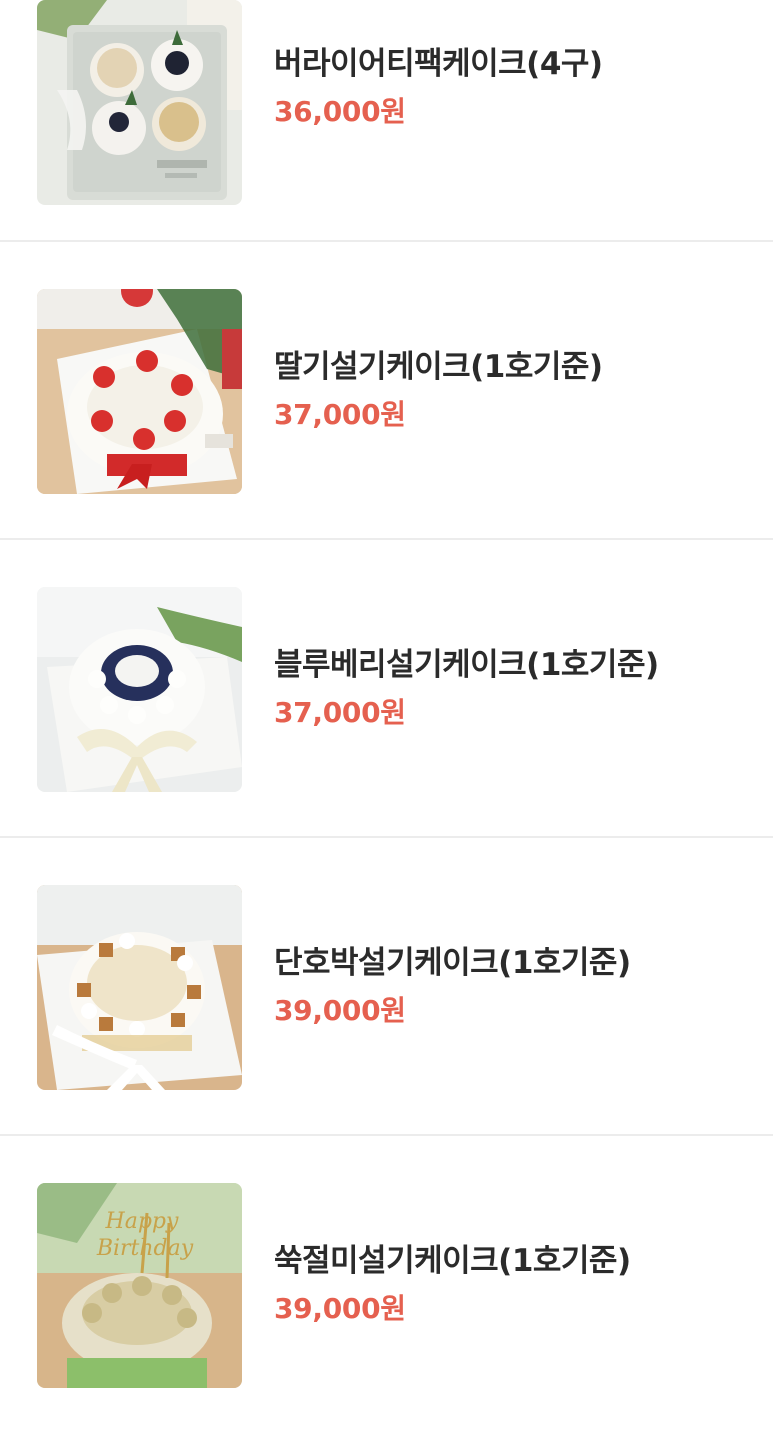 The height and width of the screenshot is (1434, 773). What do you see at coordinates (139, 987) in the screenshot?
I see `product-image-pumpkin` at bounding box center [139, 987].